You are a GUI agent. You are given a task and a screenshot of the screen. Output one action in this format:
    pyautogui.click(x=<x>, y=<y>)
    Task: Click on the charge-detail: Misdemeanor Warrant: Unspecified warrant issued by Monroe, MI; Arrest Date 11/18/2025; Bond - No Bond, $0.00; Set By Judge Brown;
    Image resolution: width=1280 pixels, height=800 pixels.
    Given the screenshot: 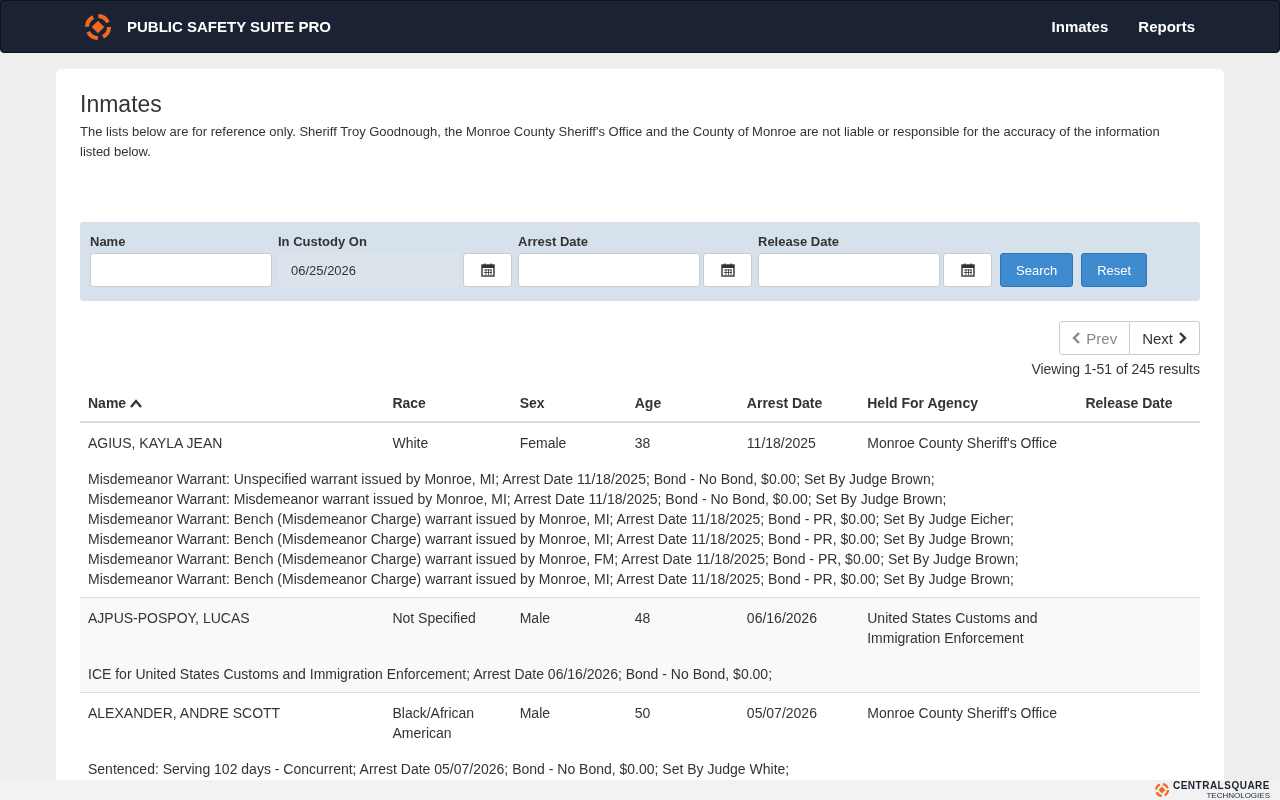 What is the action you would take?
    pyautogui.click(x=512, y=479)
    